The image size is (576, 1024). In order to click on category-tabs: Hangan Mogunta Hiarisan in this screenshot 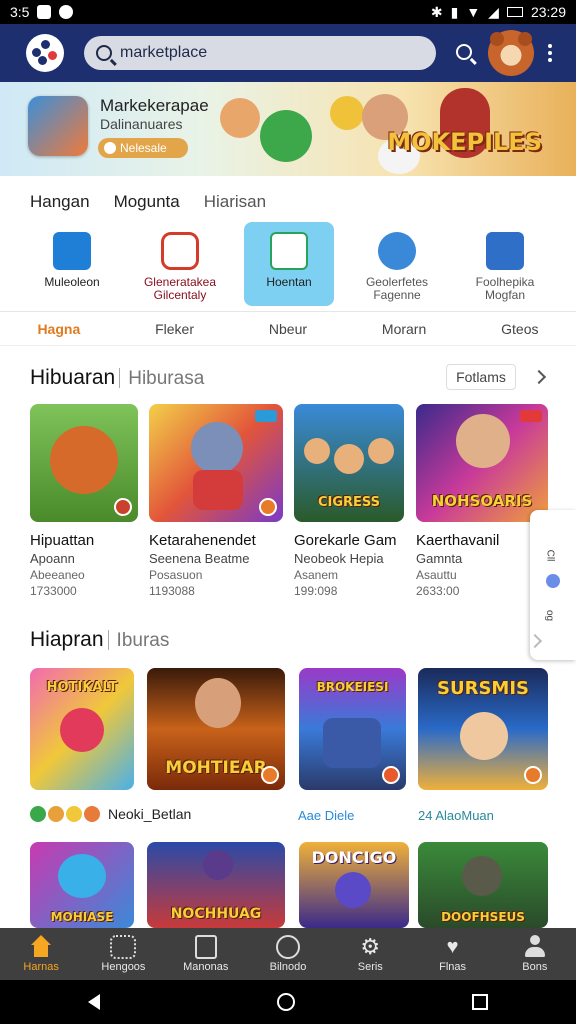, I will do `click(148, 202)`.